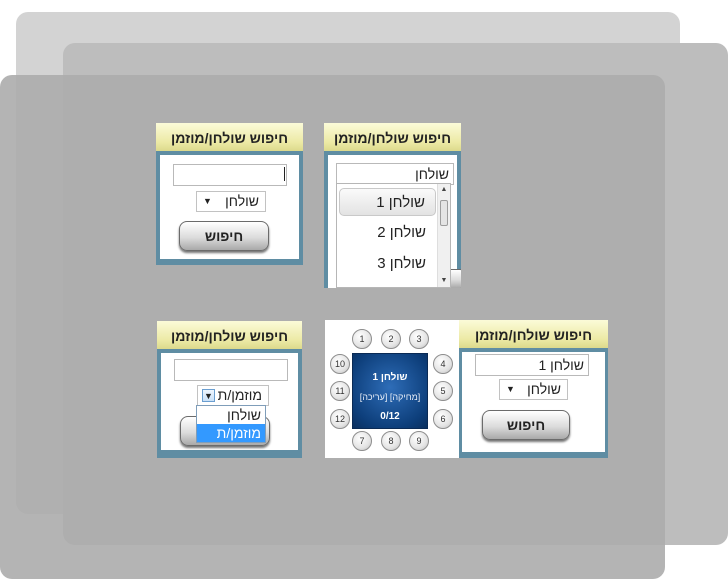  What do you see at coordinates (443, 235) in the screenshot?
I see `dropdown-scrollbar: ▲ ▼` at bounding box center [443, 235].